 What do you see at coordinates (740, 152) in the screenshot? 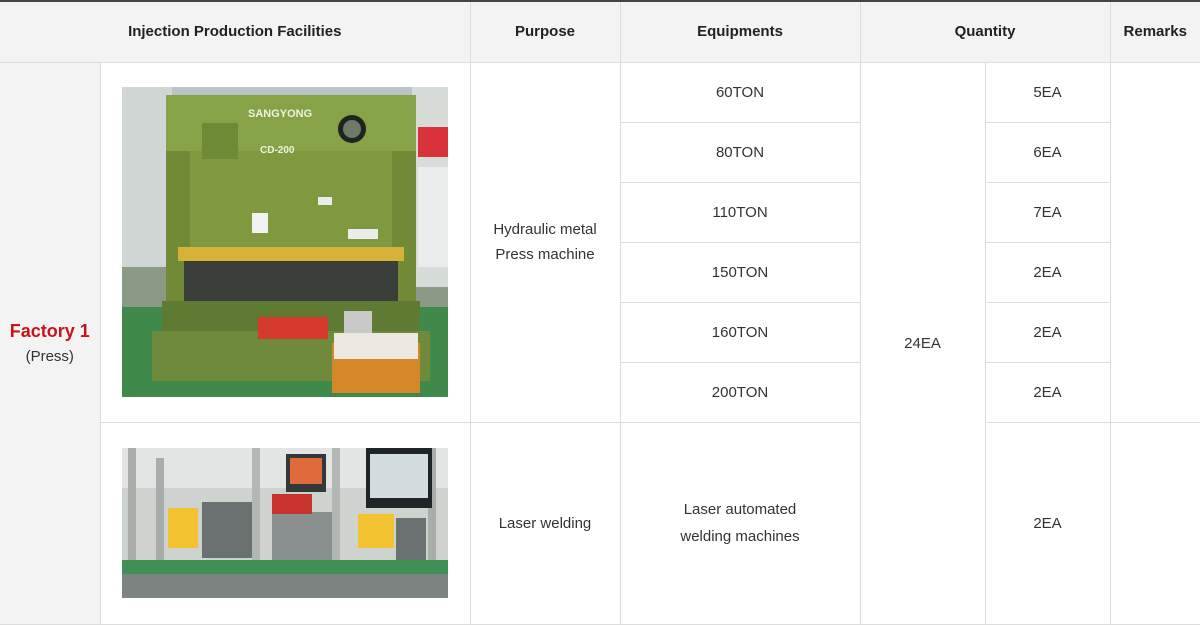
I see `equipment-cell: 80TON` at bounding box center [740, 152].